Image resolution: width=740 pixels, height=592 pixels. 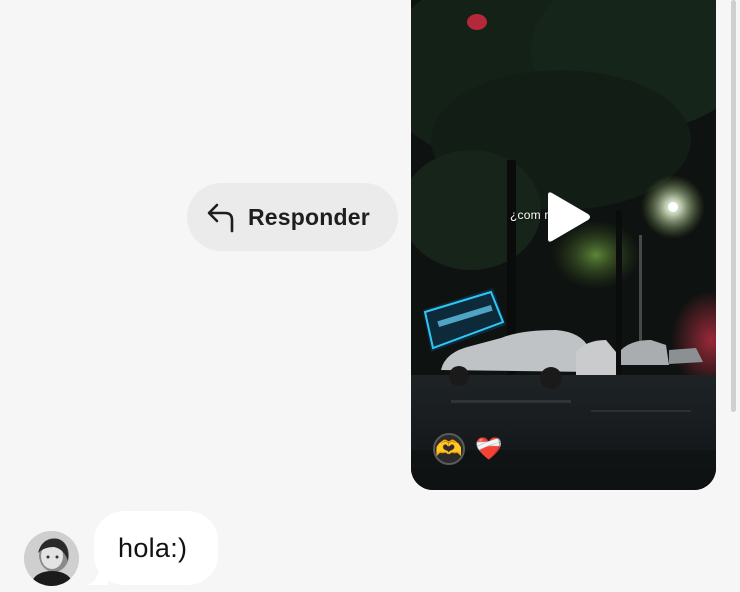 I want to click on message-text: hola:), so click(x=153, y=547).